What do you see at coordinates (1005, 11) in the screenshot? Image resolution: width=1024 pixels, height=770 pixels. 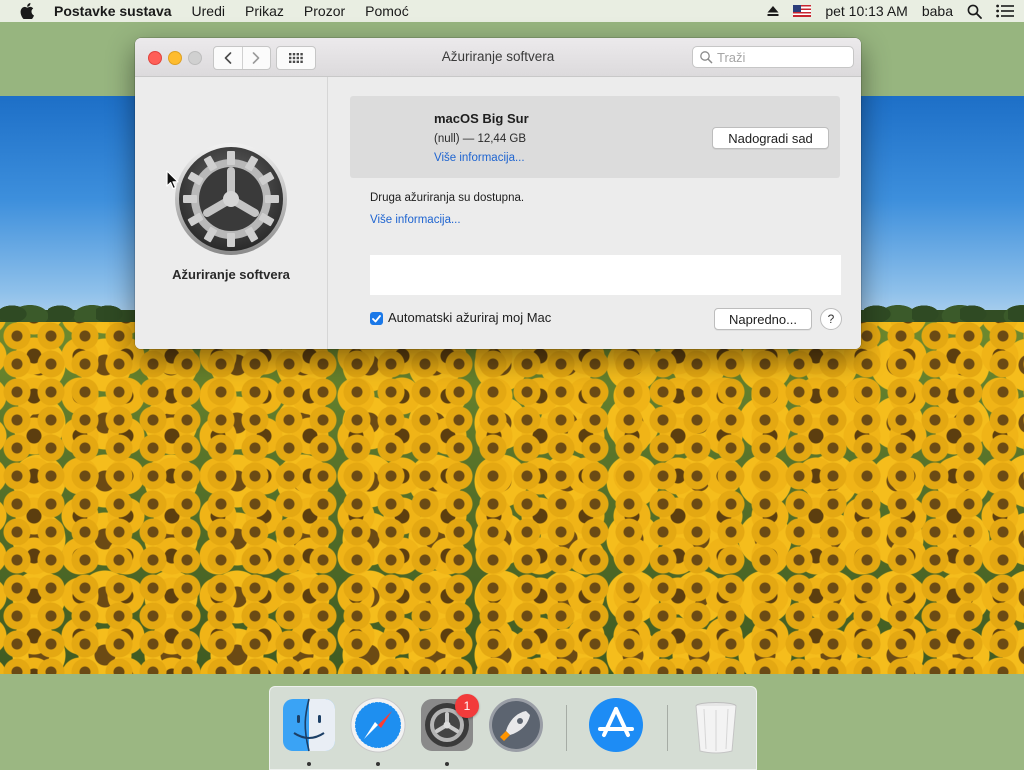 I see `notification-center-icon` at bounding box center [1005, 11].